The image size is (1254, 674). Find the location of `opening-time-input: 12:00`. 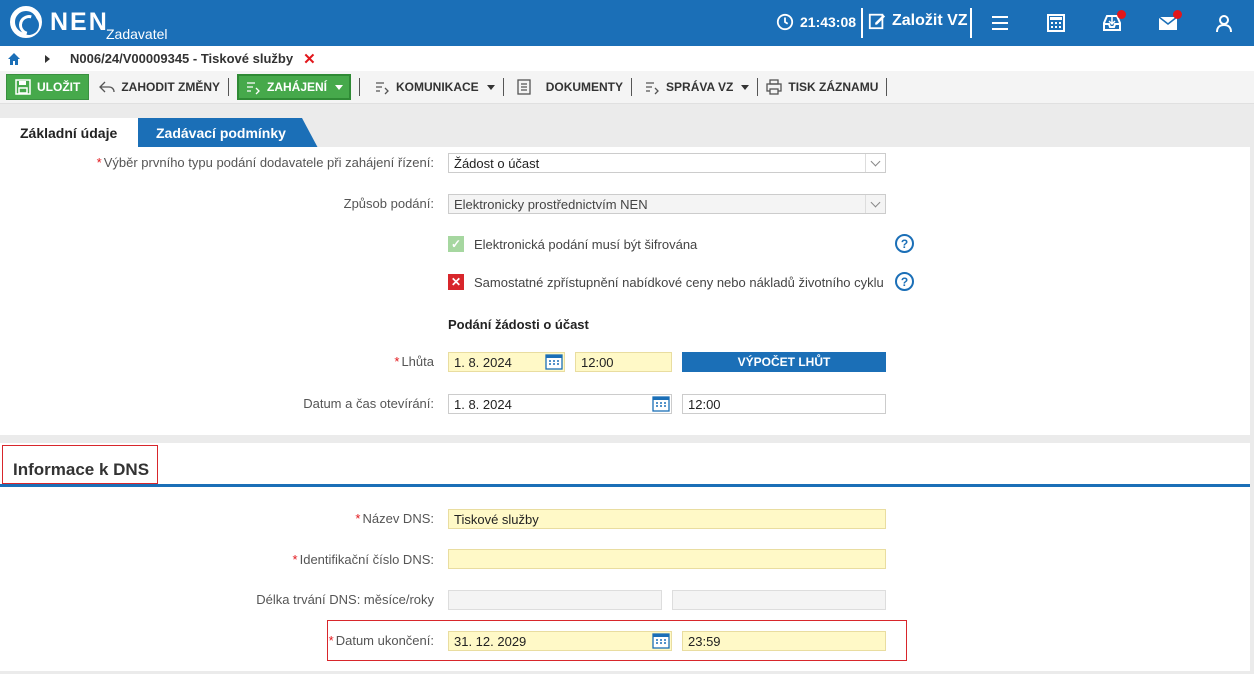

opening-time-input: 12:00 is located at coordinates (784, 404).